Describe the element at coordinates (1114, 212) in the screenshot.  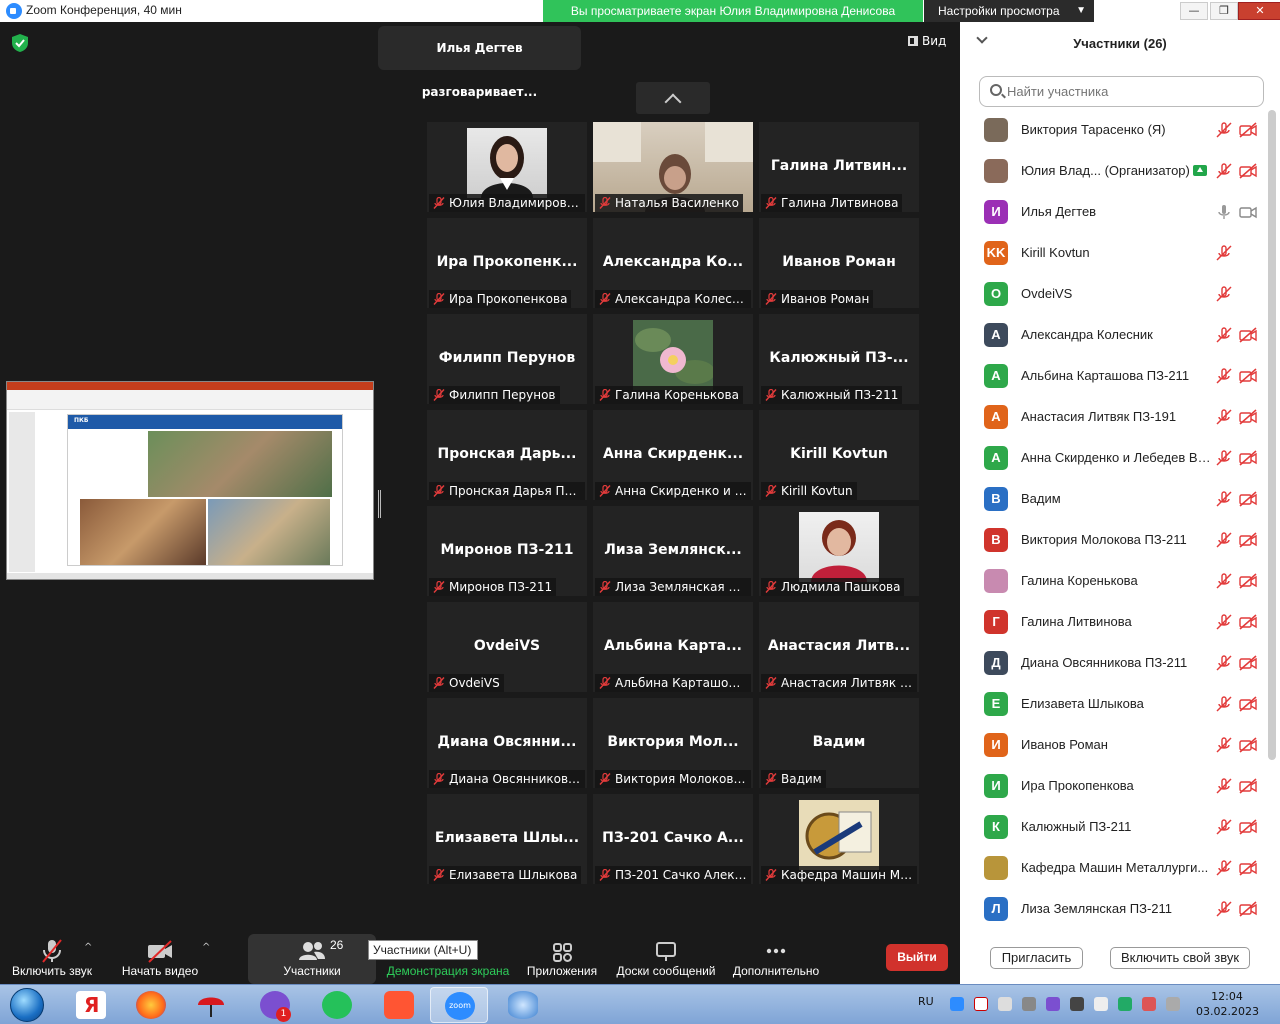
I see `participant-row: И Илья Дегтев` at that location.